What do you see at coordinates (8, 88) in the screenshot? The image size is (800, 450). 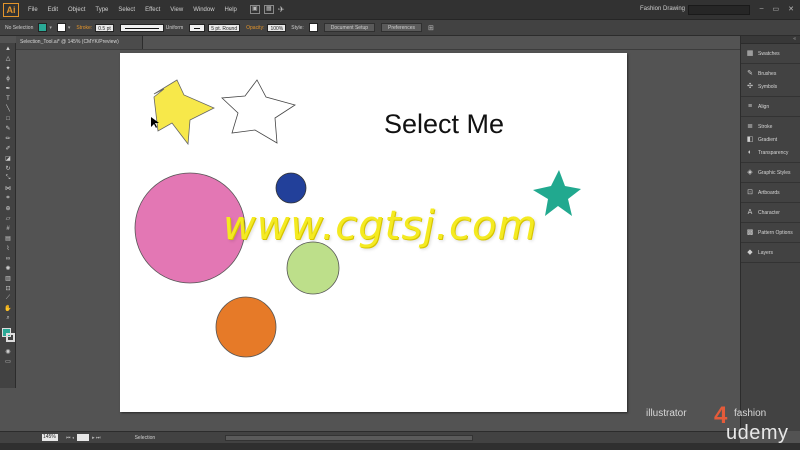 I see `pen-tool-icon: ✒` at bounding box center [8, 88].